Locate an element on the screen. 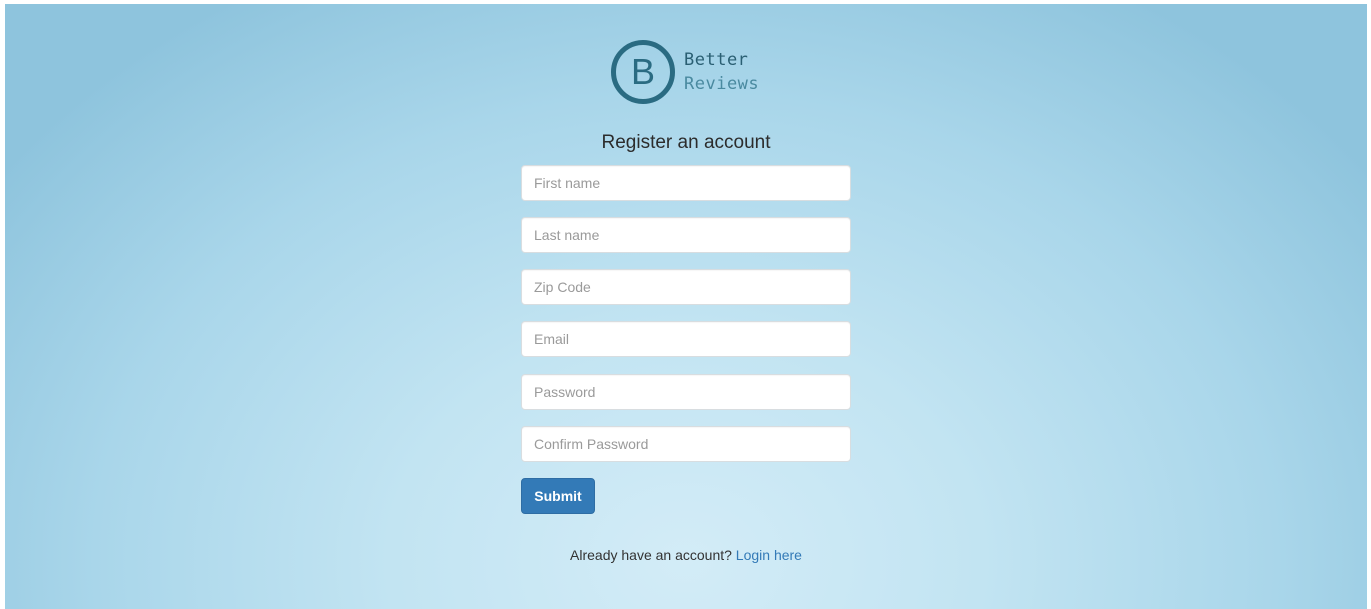 Image resolution: width=1371 pixels, height=609 pixels. login-prompt: Already have an account? Login here is located at coordinates (686, 555).